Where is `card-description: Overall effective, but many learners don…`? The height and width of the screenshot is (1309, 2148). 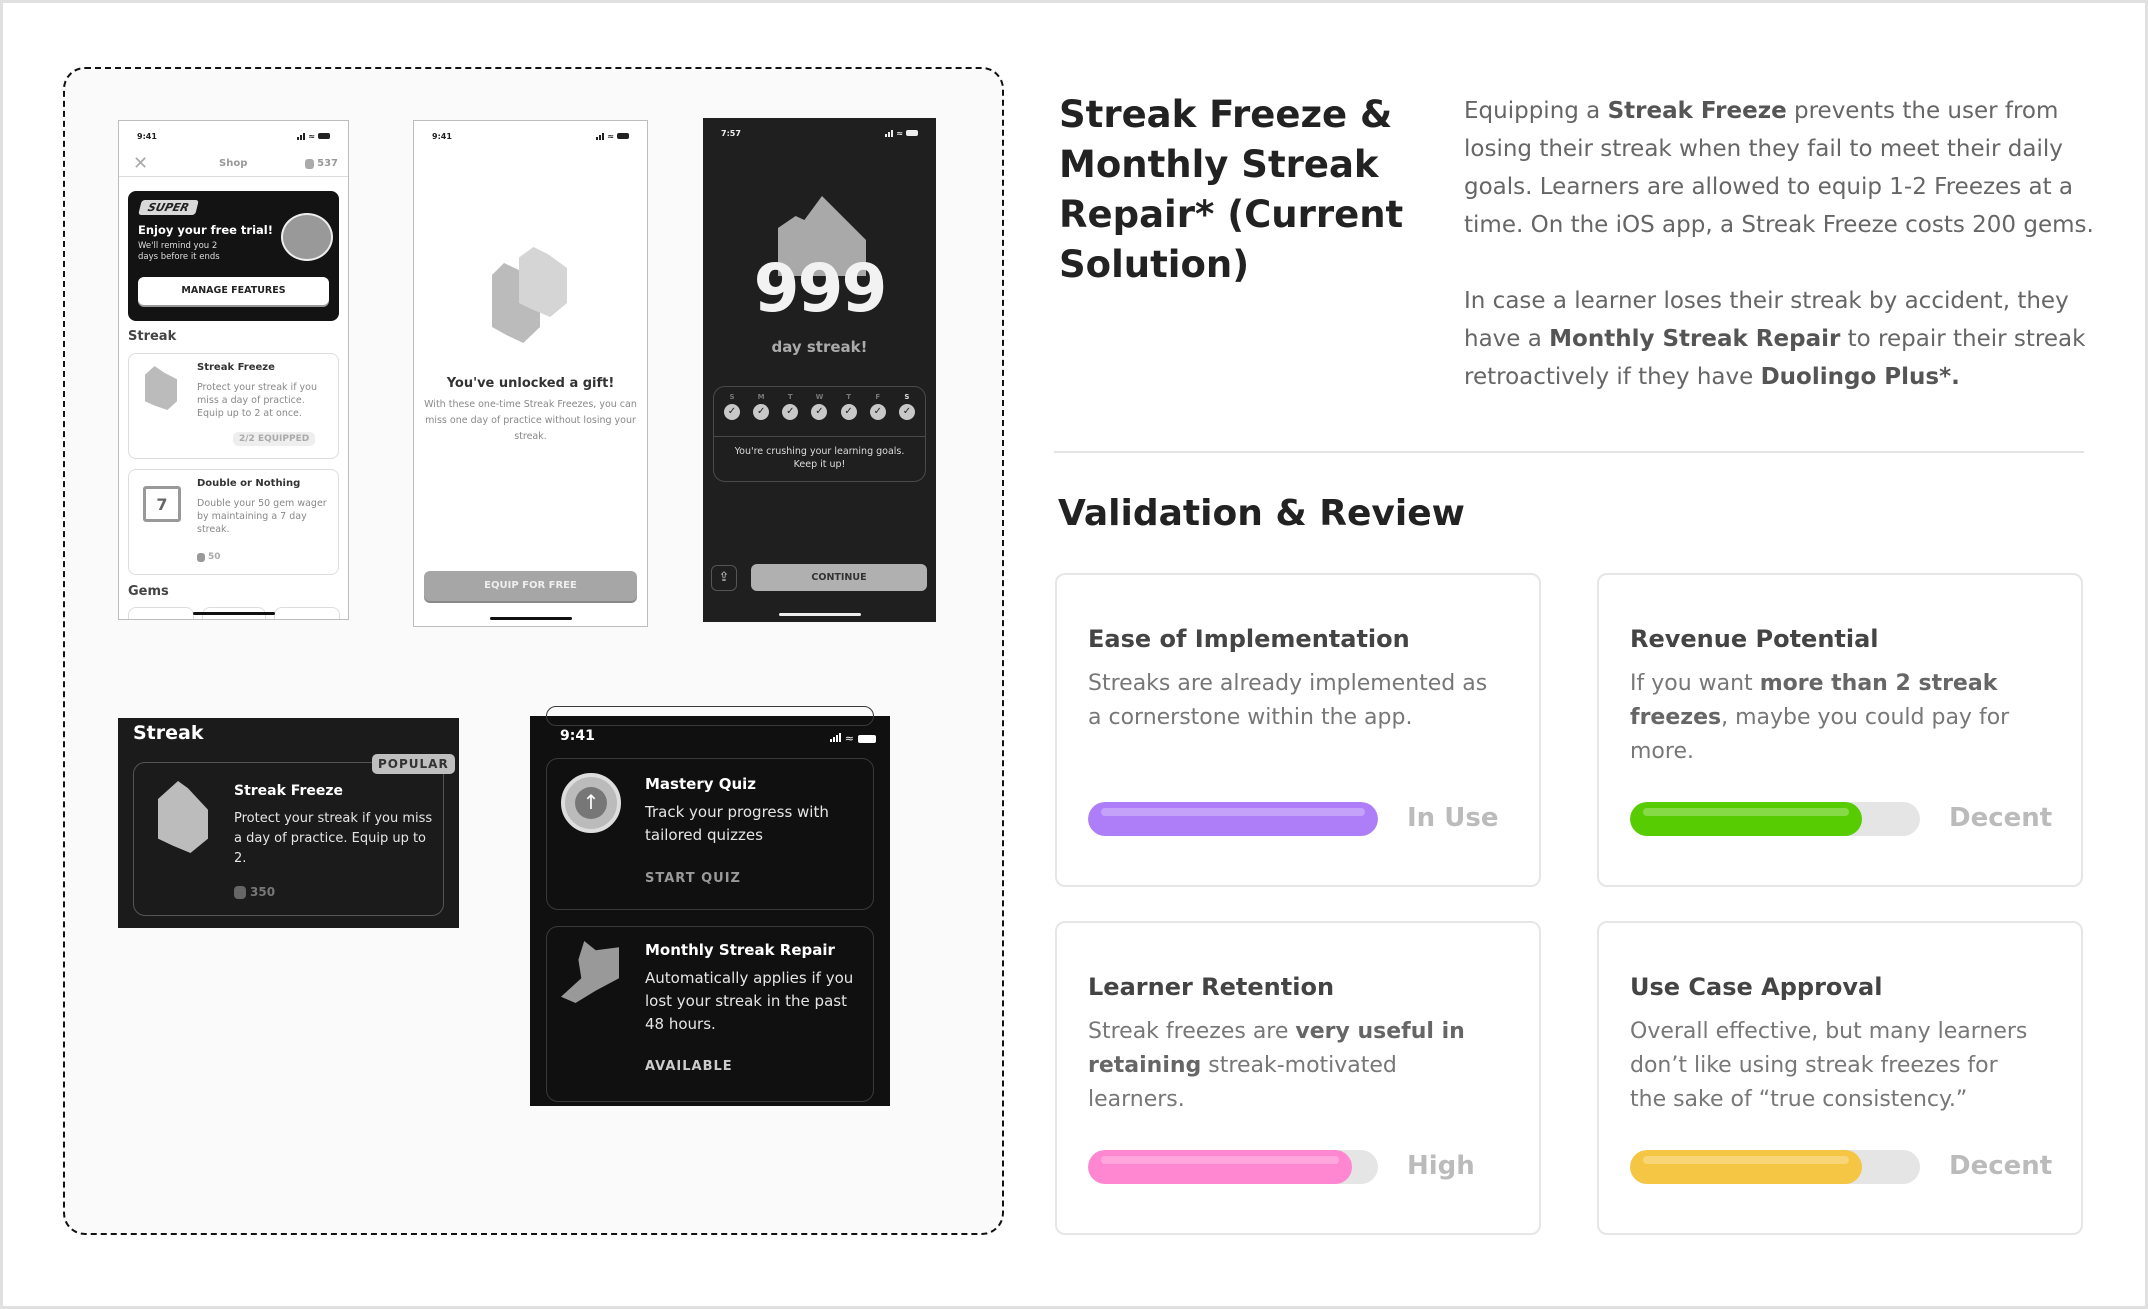 card-description: Overall effective, but many learners don… is located at coordinates (1829, 1065).